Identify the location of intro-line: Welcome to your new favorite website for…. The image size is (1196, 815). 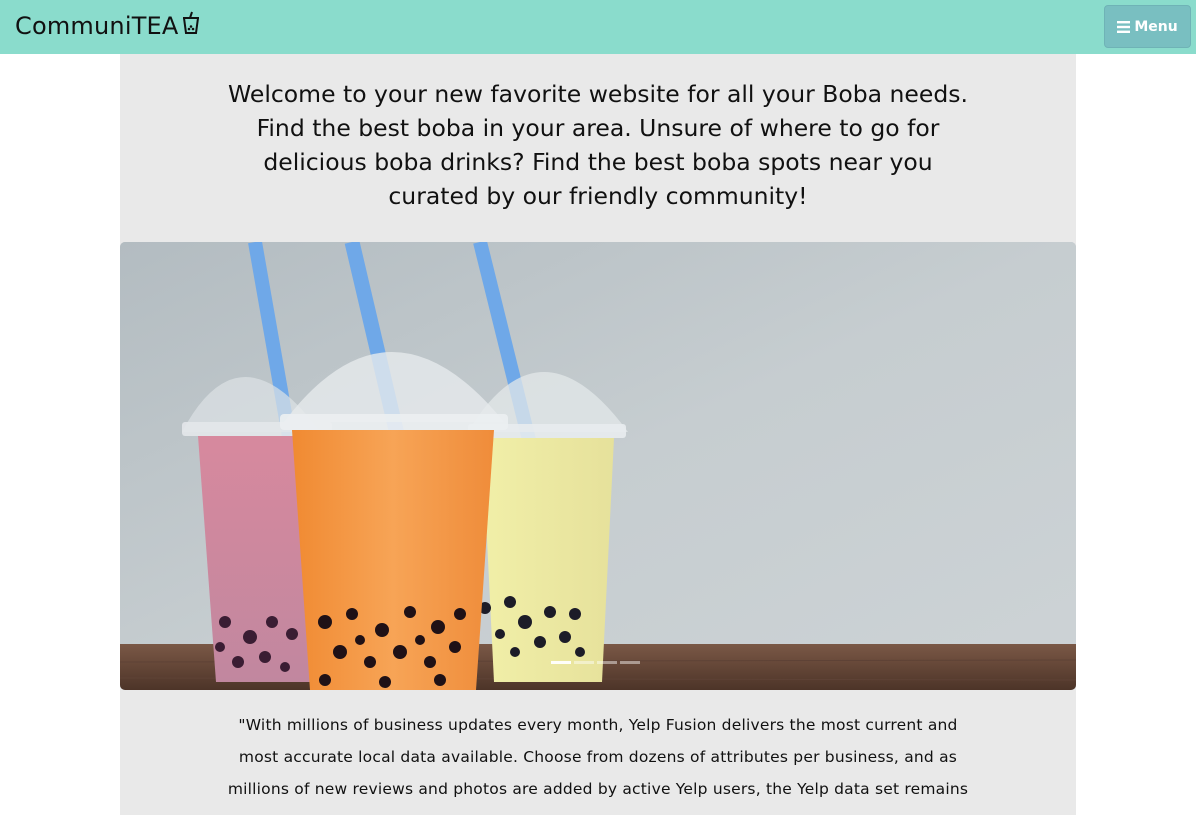
(598, 94).